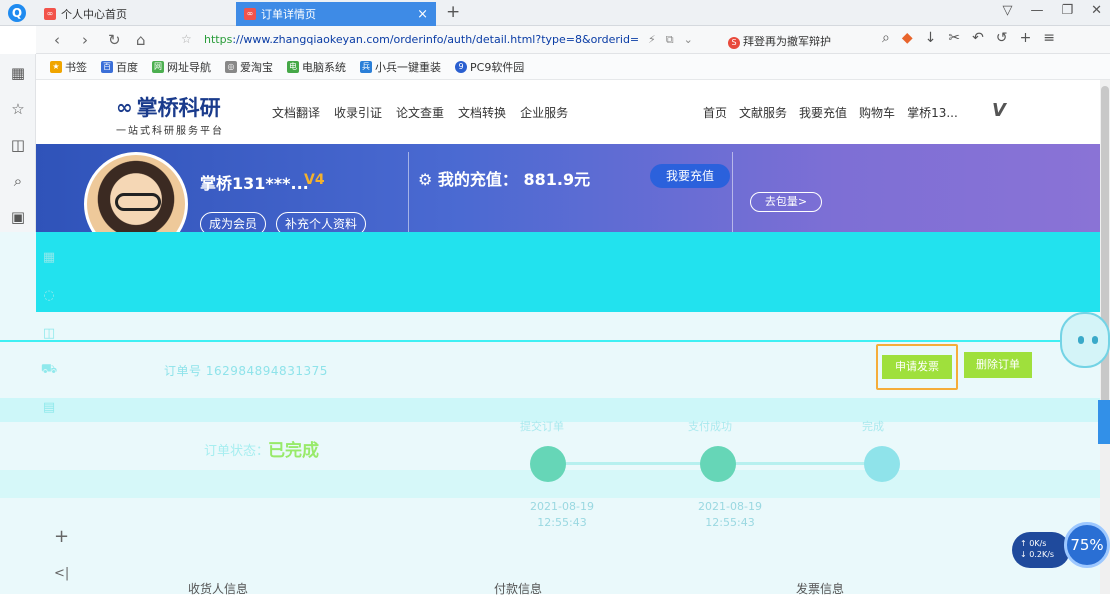 The image size is (1110, 597). What do you see at coordinates (1042, 554) in the screenshot?
I see `download-speed-value: 0.2K/s` at bounding box center [1042, 554].